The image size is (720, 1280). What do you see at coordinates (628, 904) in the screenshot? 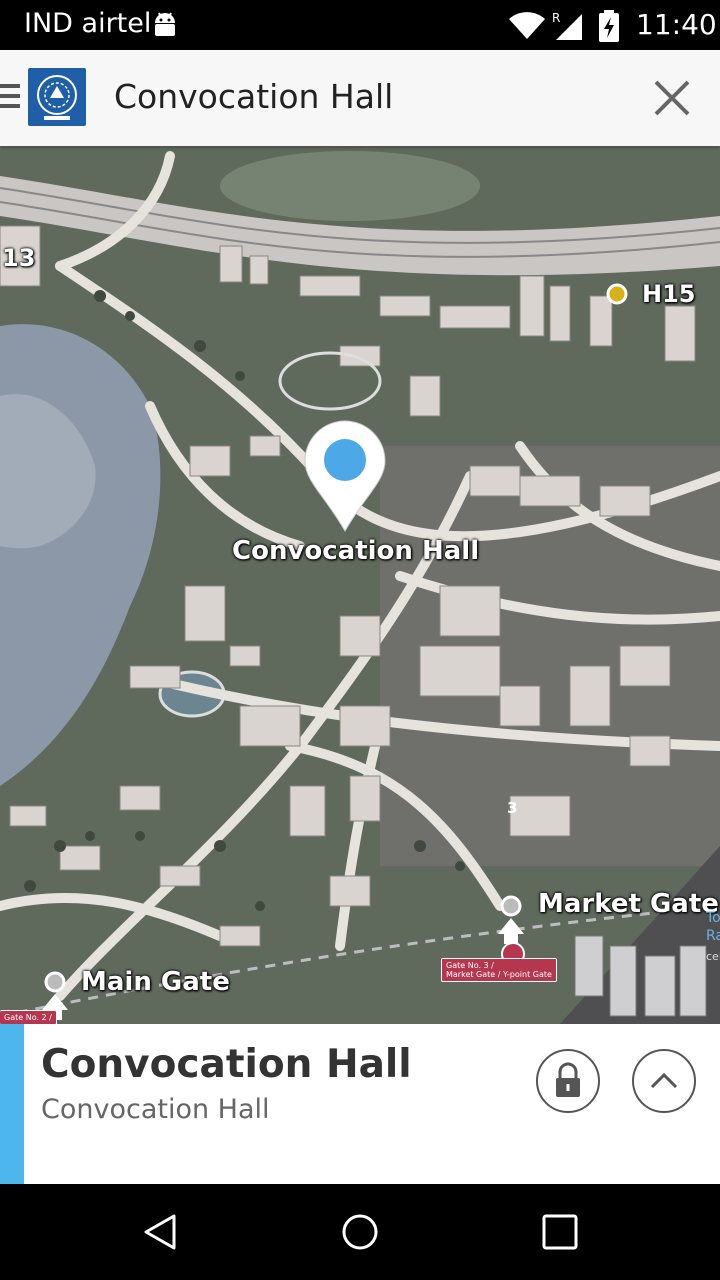
I see `map-label-market-gate: Market Gate` at bounding box center [628, 904].